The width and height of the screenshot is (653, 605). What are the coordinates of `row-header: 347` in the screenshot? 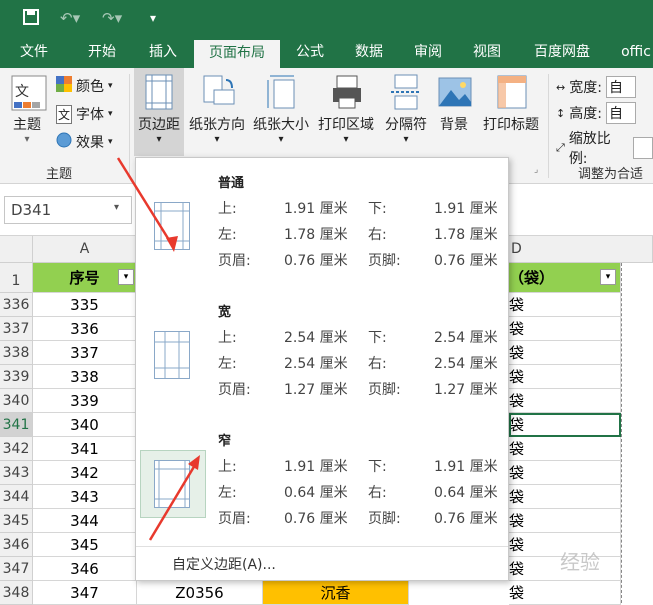 It's located at (16, 569).